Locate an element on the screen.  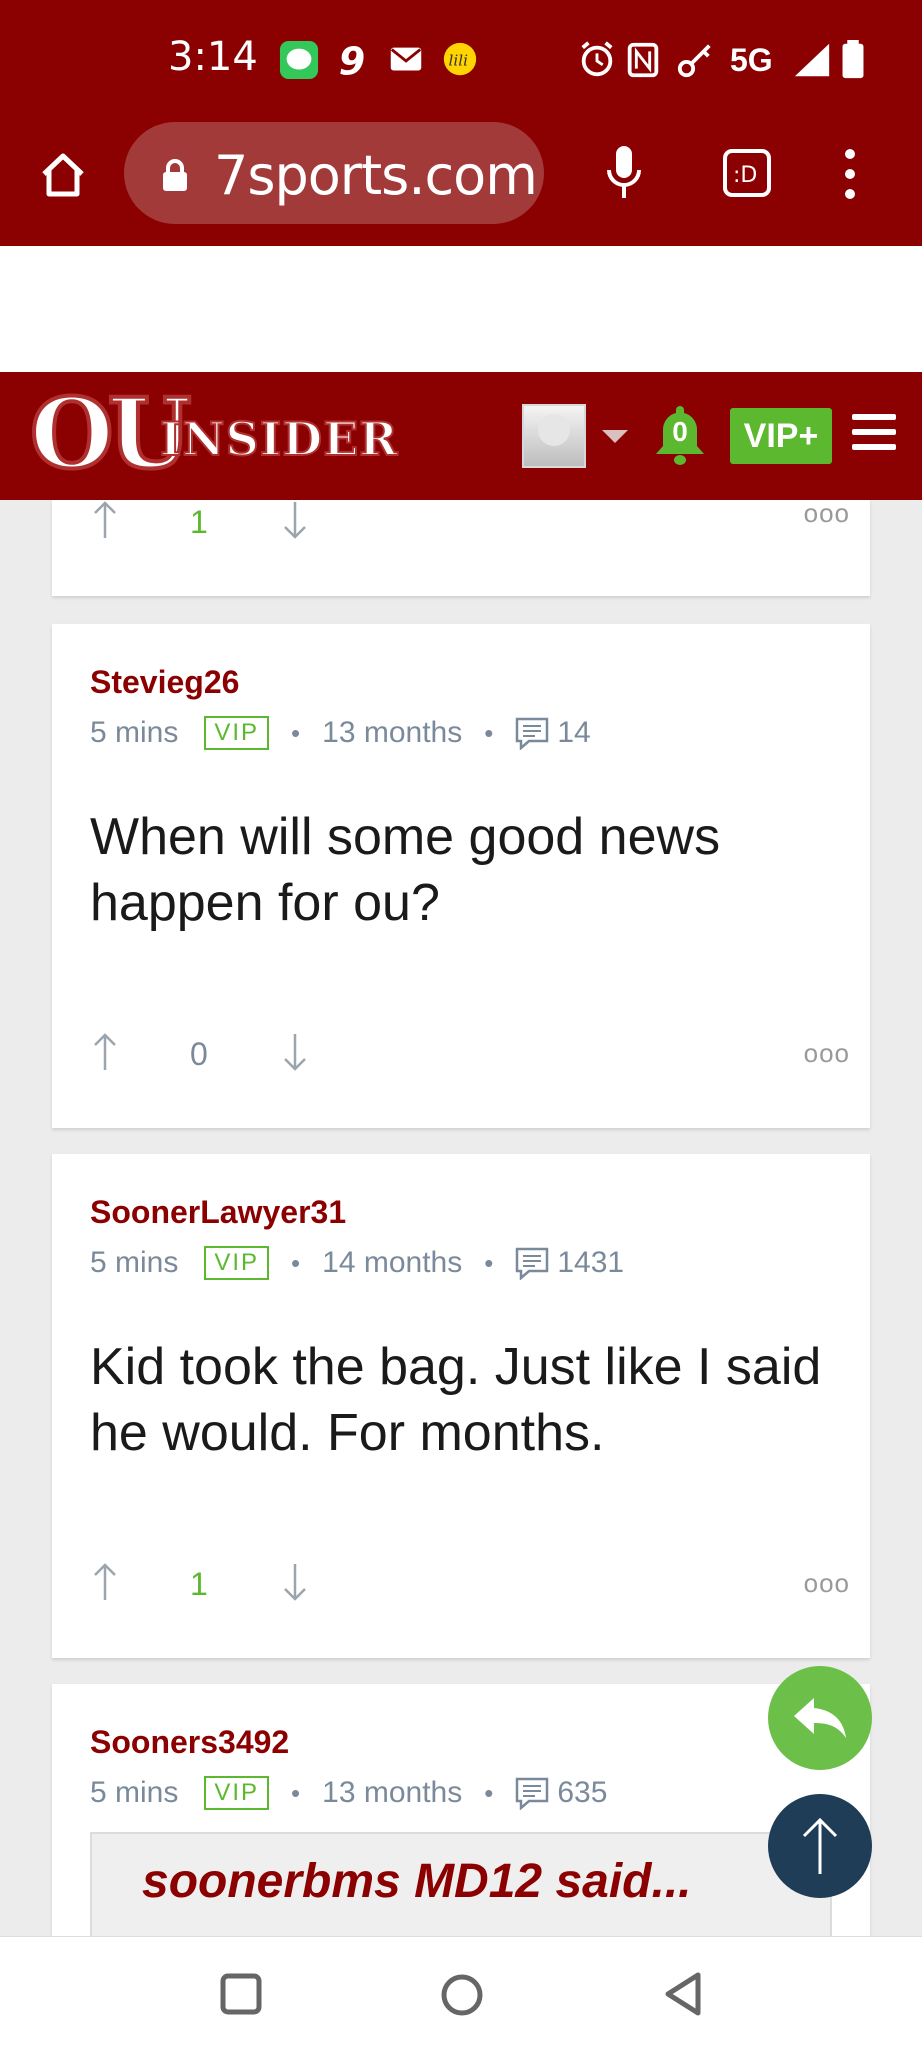
address-bar: 7sports.com is located at coordinates (334, 173).